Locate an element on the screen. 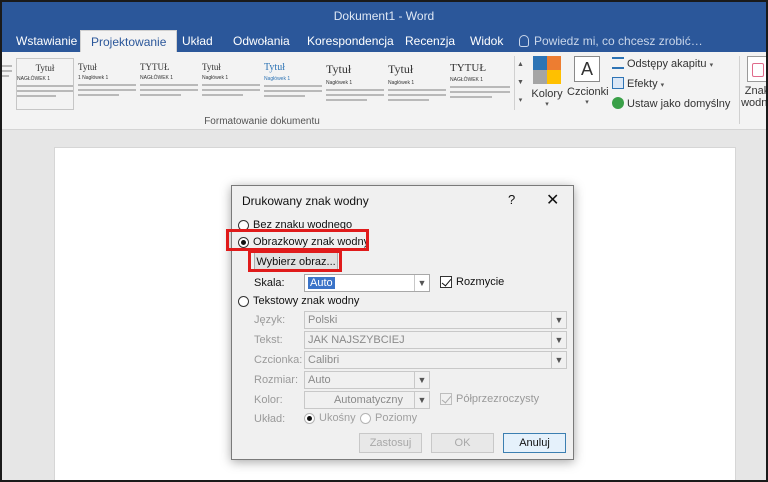 The height and width of the screenshot is (482, 768). style-set-item is located at coordinates (7, 84).